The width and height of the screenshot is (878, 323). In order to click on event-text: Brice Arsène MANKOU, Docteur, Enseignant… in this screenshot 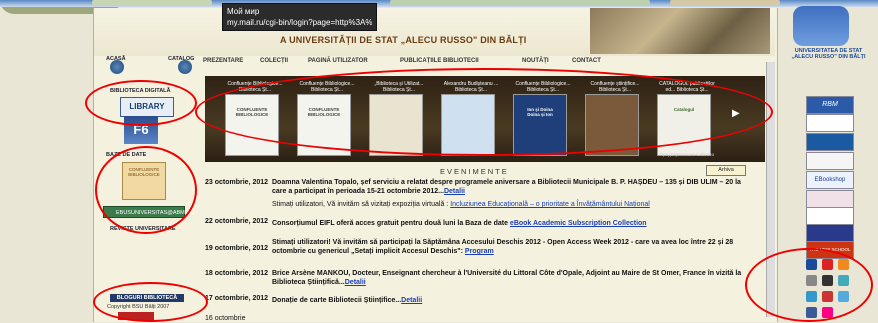, I will do `click(507, 278)`.